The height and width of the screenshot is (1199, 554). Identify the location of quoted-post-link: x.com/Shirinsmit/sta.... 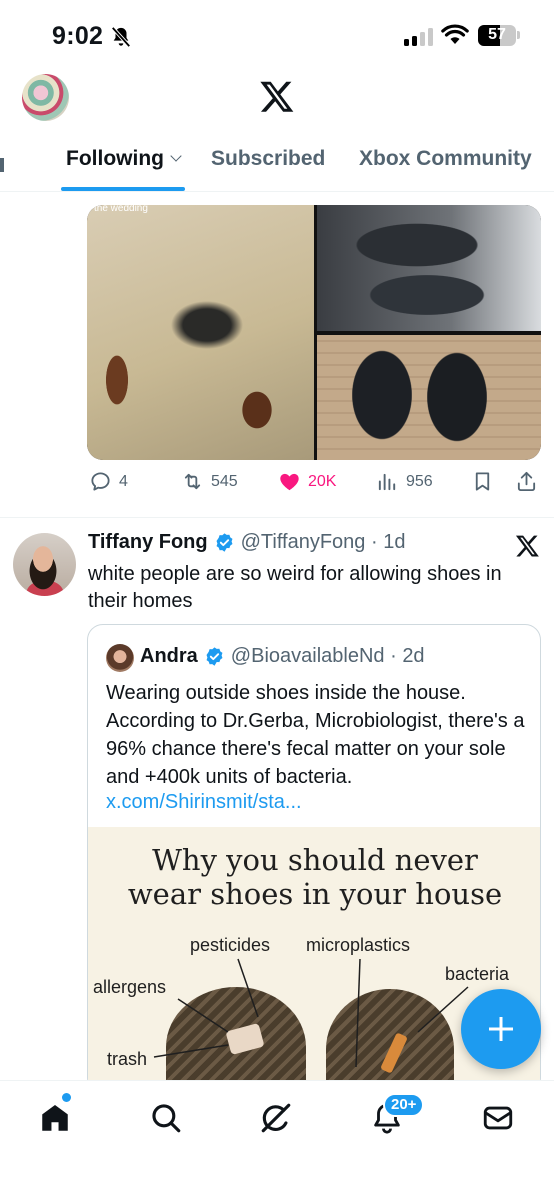
(204, 802).